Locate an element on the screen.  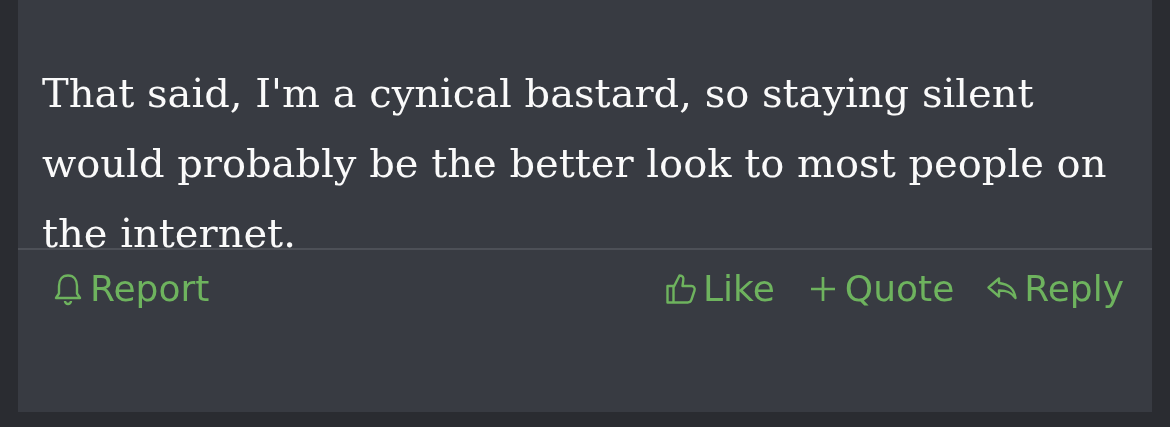
quote-link: Quote is located at coordinates (879, 288).